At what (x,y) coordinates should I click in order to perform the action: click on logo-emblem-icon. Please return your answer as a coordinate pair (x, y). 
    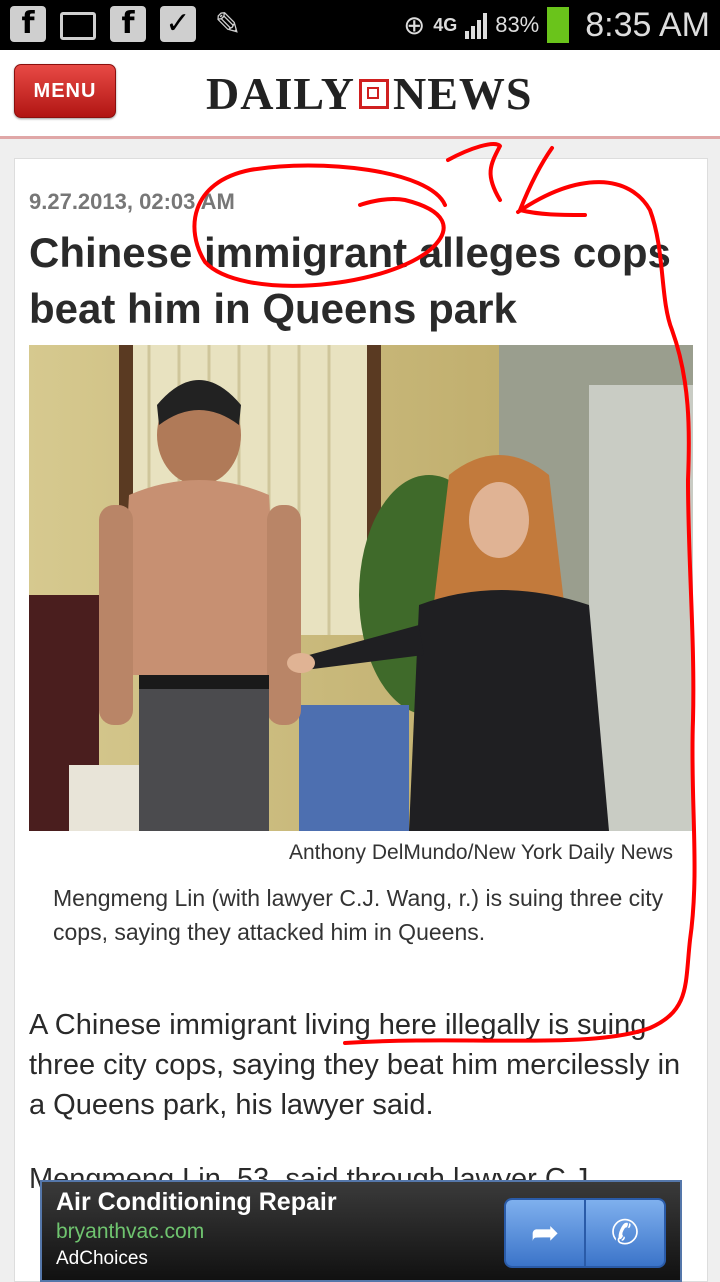
    Looking at the image, I should click on (374, 93).